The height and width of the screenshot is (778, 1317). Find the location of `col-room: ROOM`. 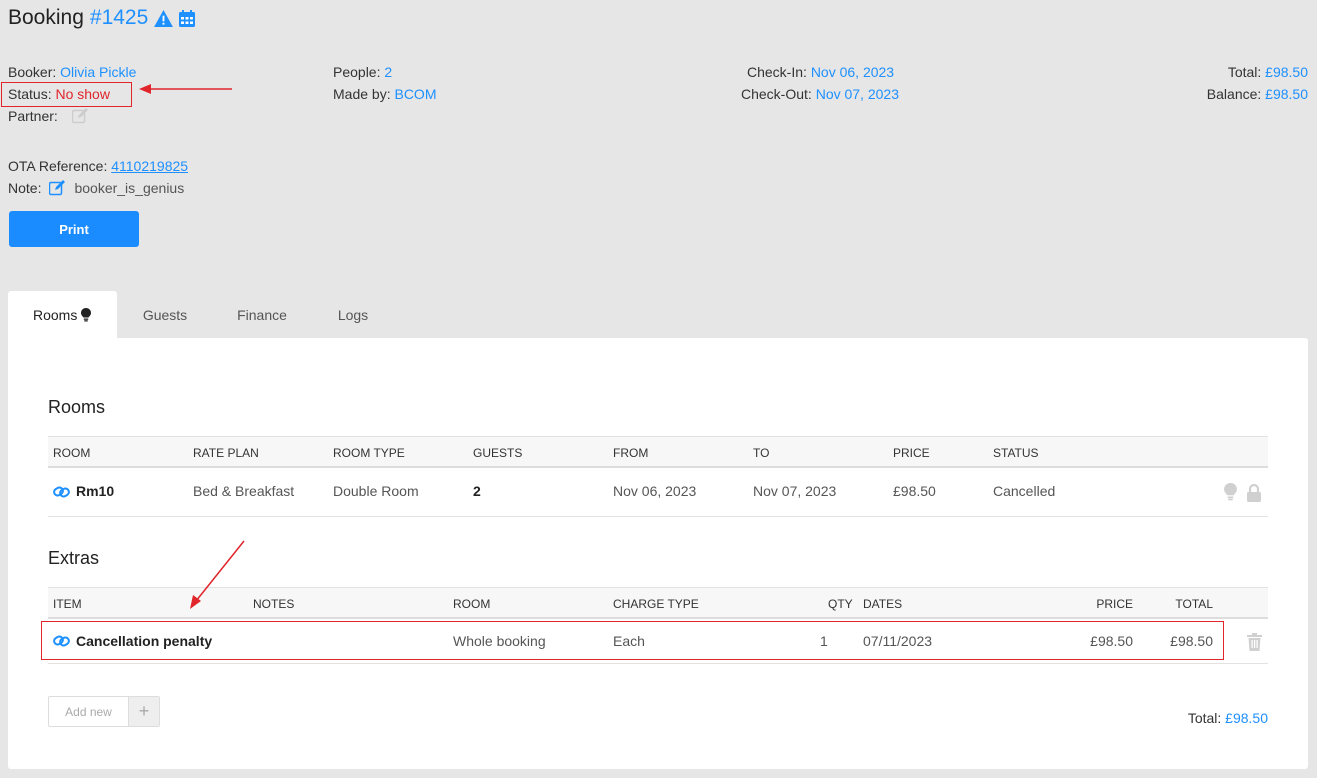

col-room: ROOM is located at coordinates (72, 453).